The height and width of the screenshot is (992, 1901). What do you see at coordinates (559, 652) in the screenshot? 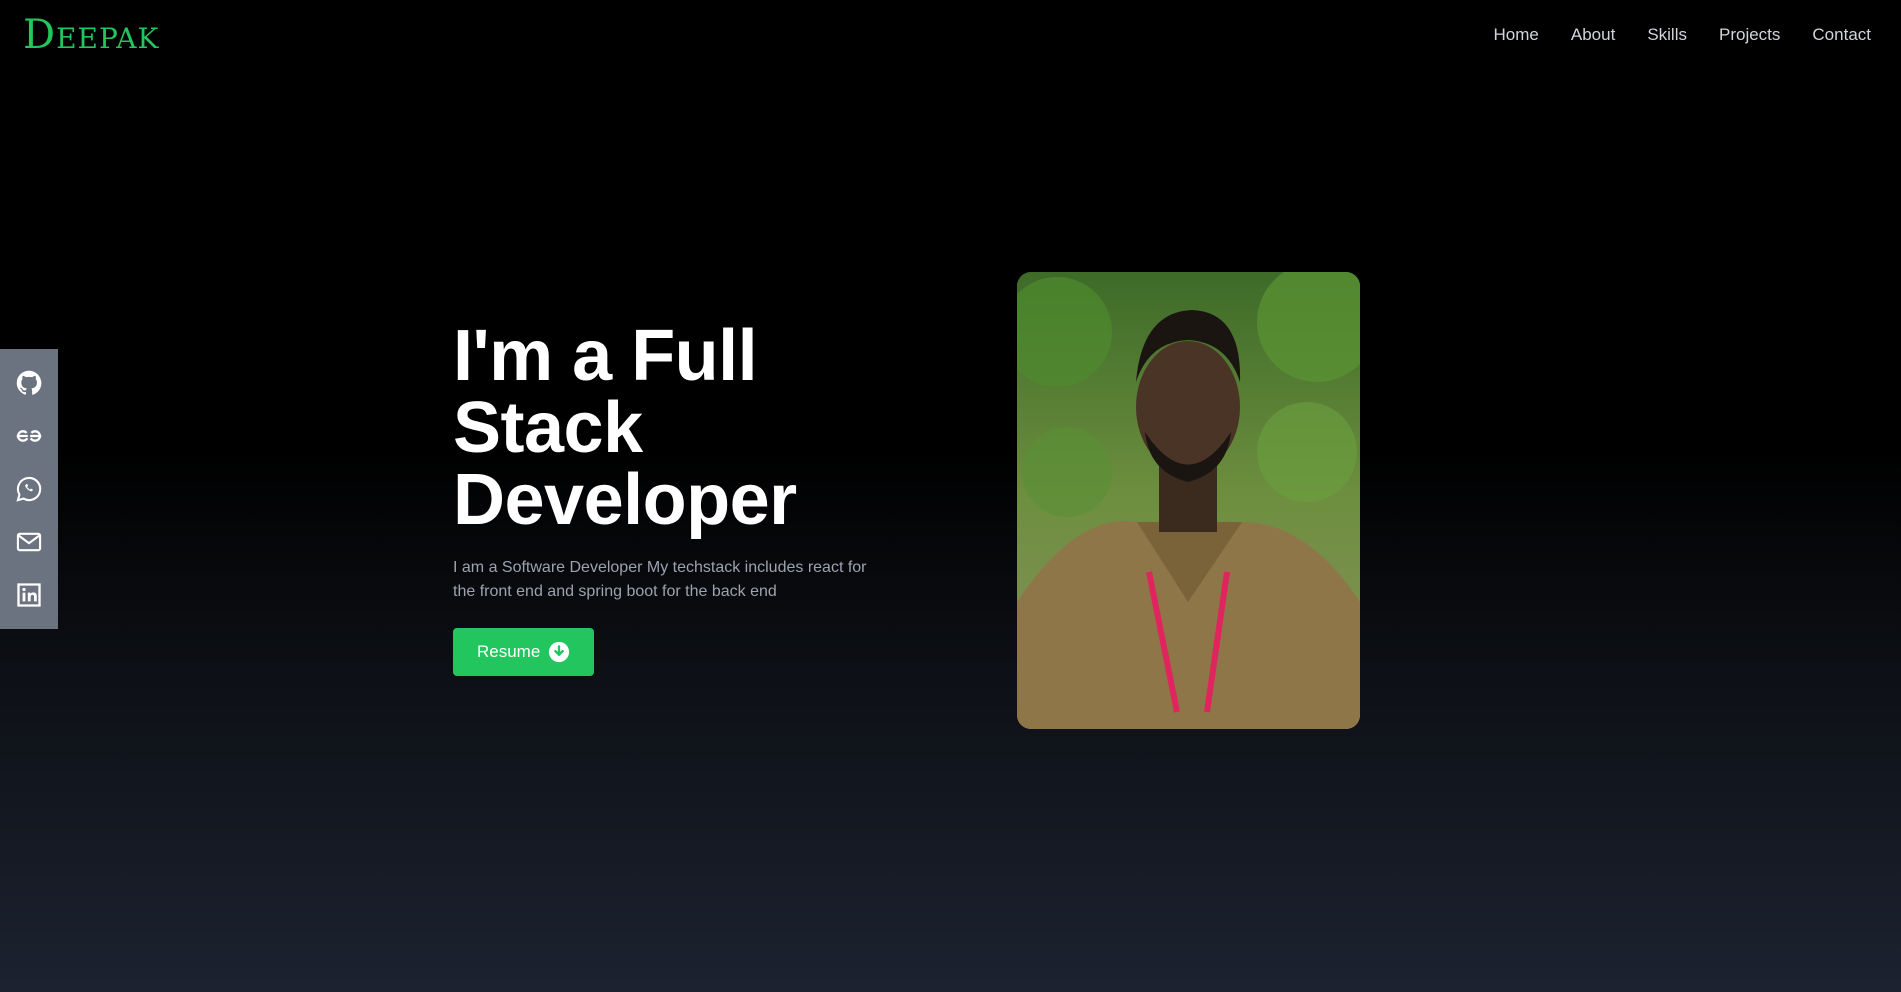
I see `download-icon` at bounding box center [559, 652].